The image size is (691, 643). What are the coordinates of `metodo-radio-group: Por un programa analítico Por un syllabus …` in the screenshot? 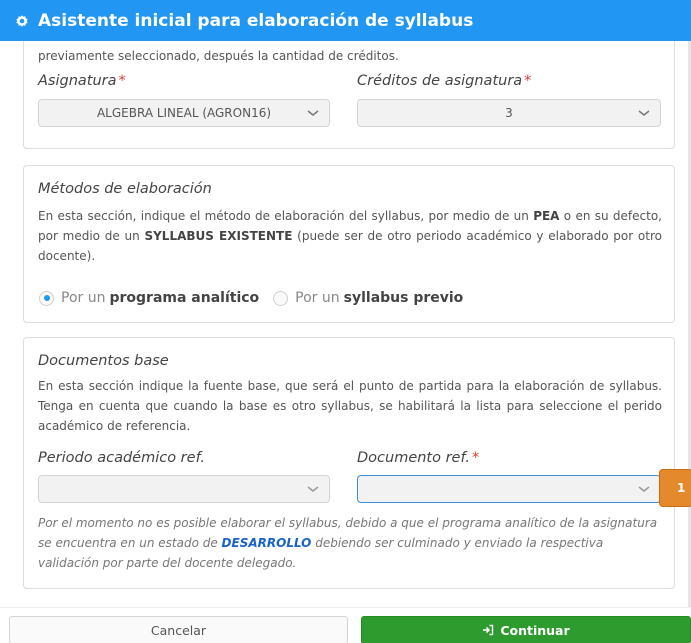 It's located at (258, 298).